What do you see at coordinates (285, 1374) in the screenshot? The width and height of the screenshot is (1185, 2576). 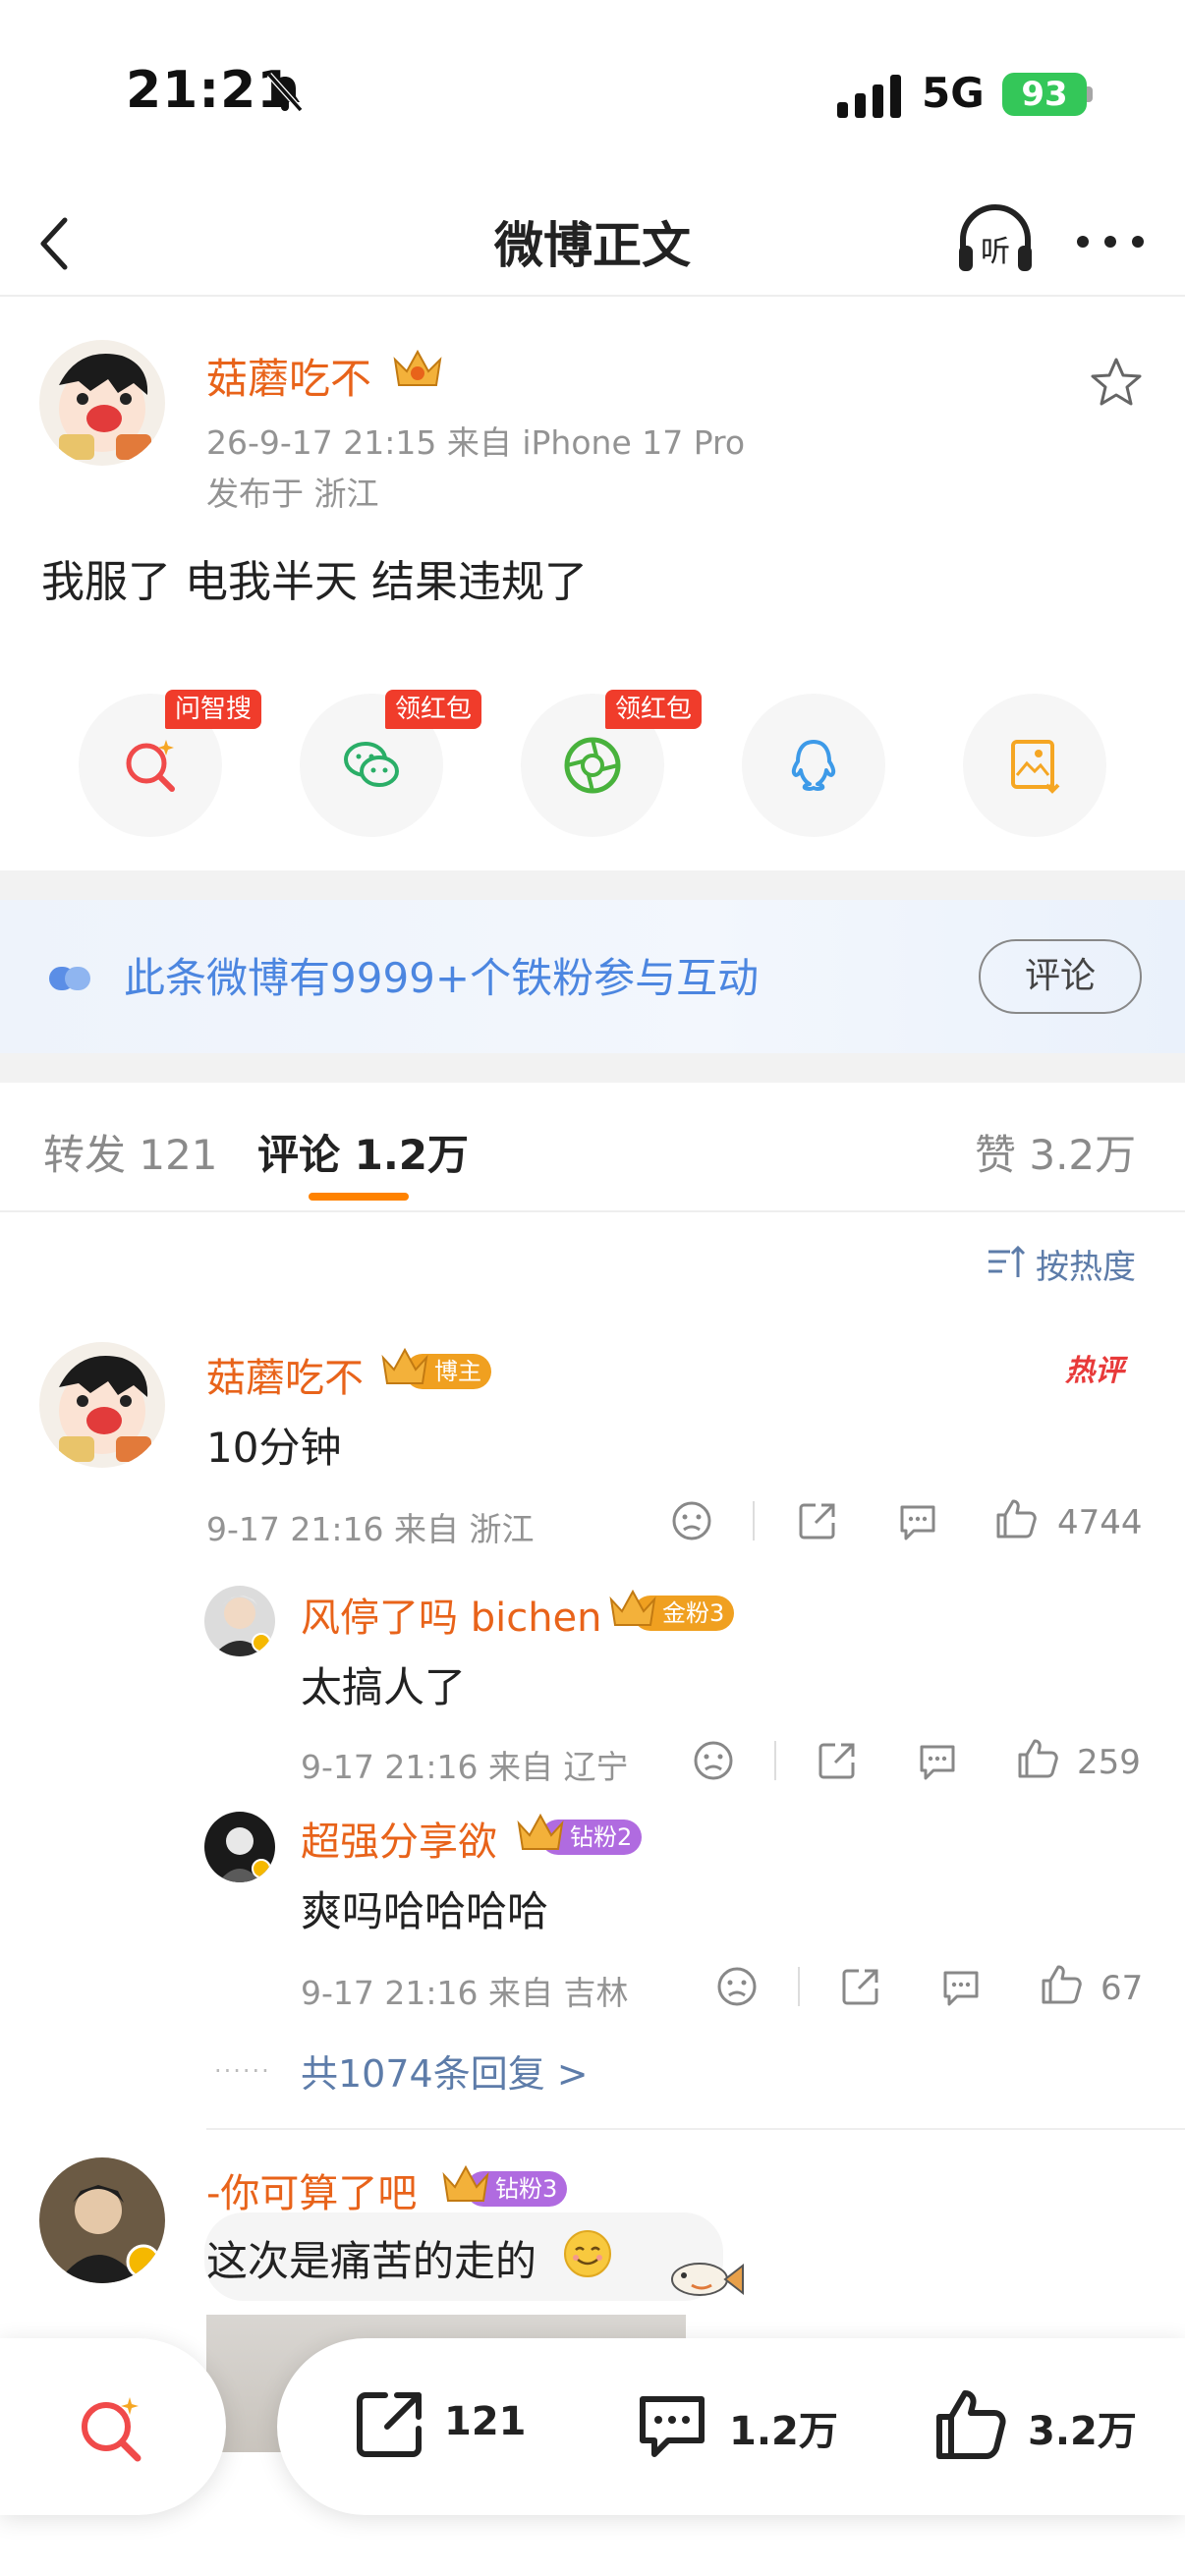 I see `comment-author: 菇蘑吃不` at bounding box center [285, 1374].